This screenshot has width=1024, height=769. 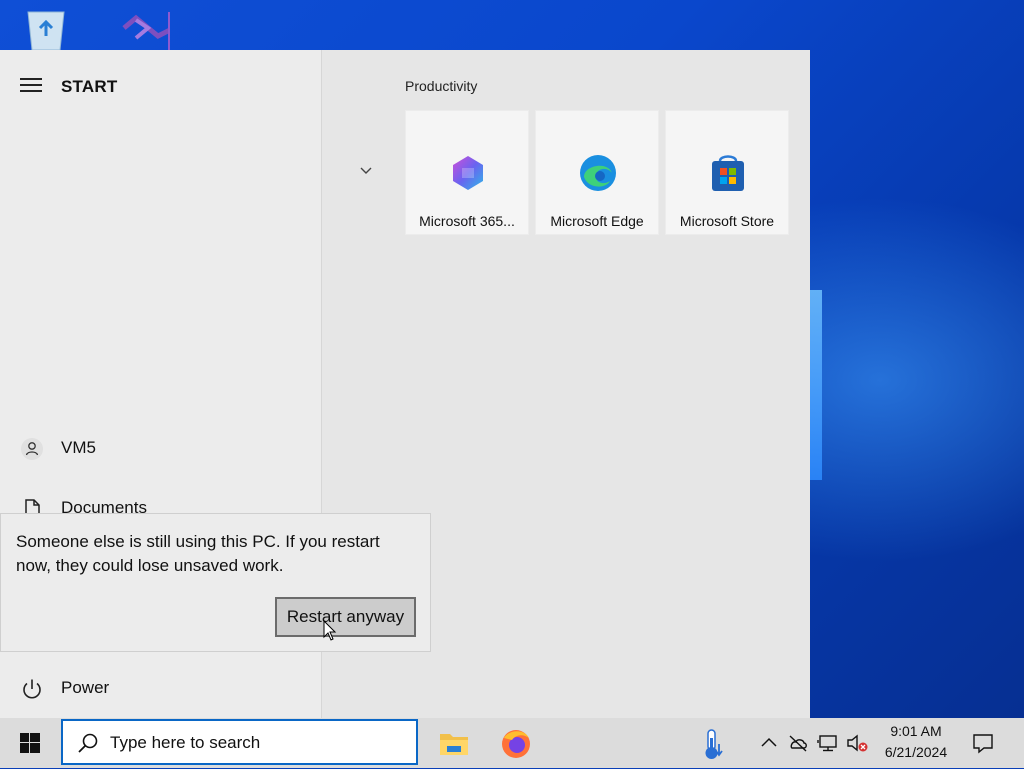 I want to click on tile-microsoft-store: Microsoft Store, so click(x=727, y=172).